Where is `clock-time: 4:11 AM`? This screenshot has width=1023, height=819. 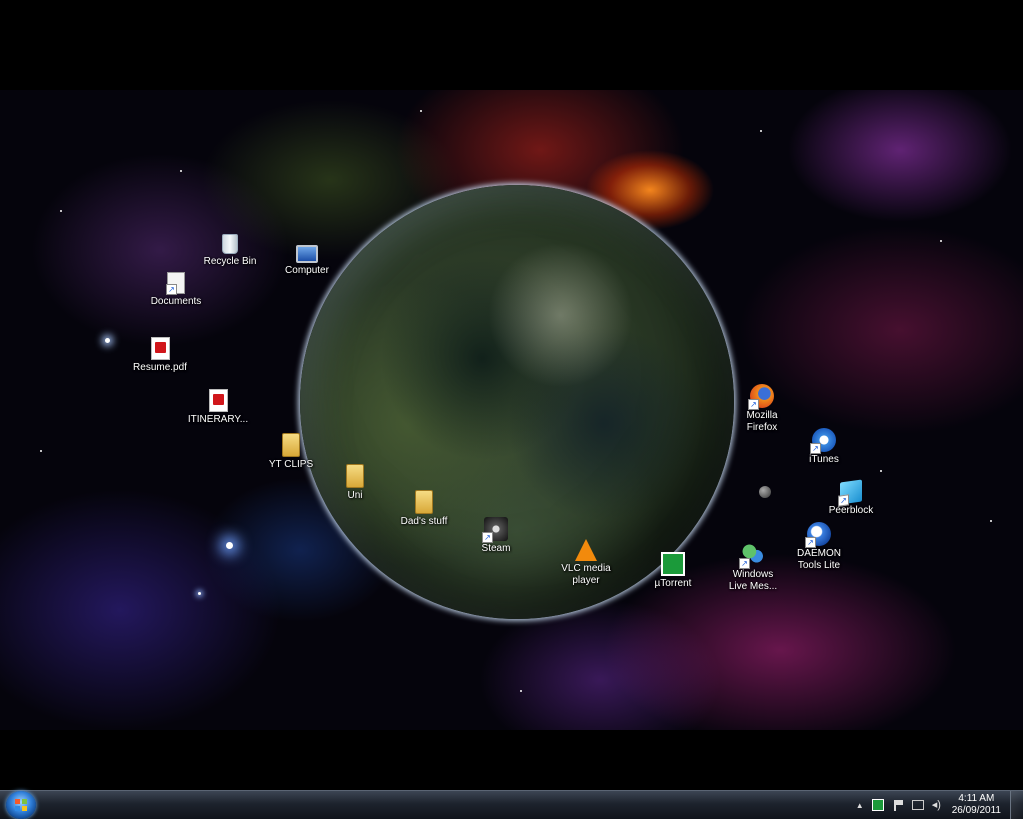 clock-time: 4:11 AM is located at coordinates (976, 798).